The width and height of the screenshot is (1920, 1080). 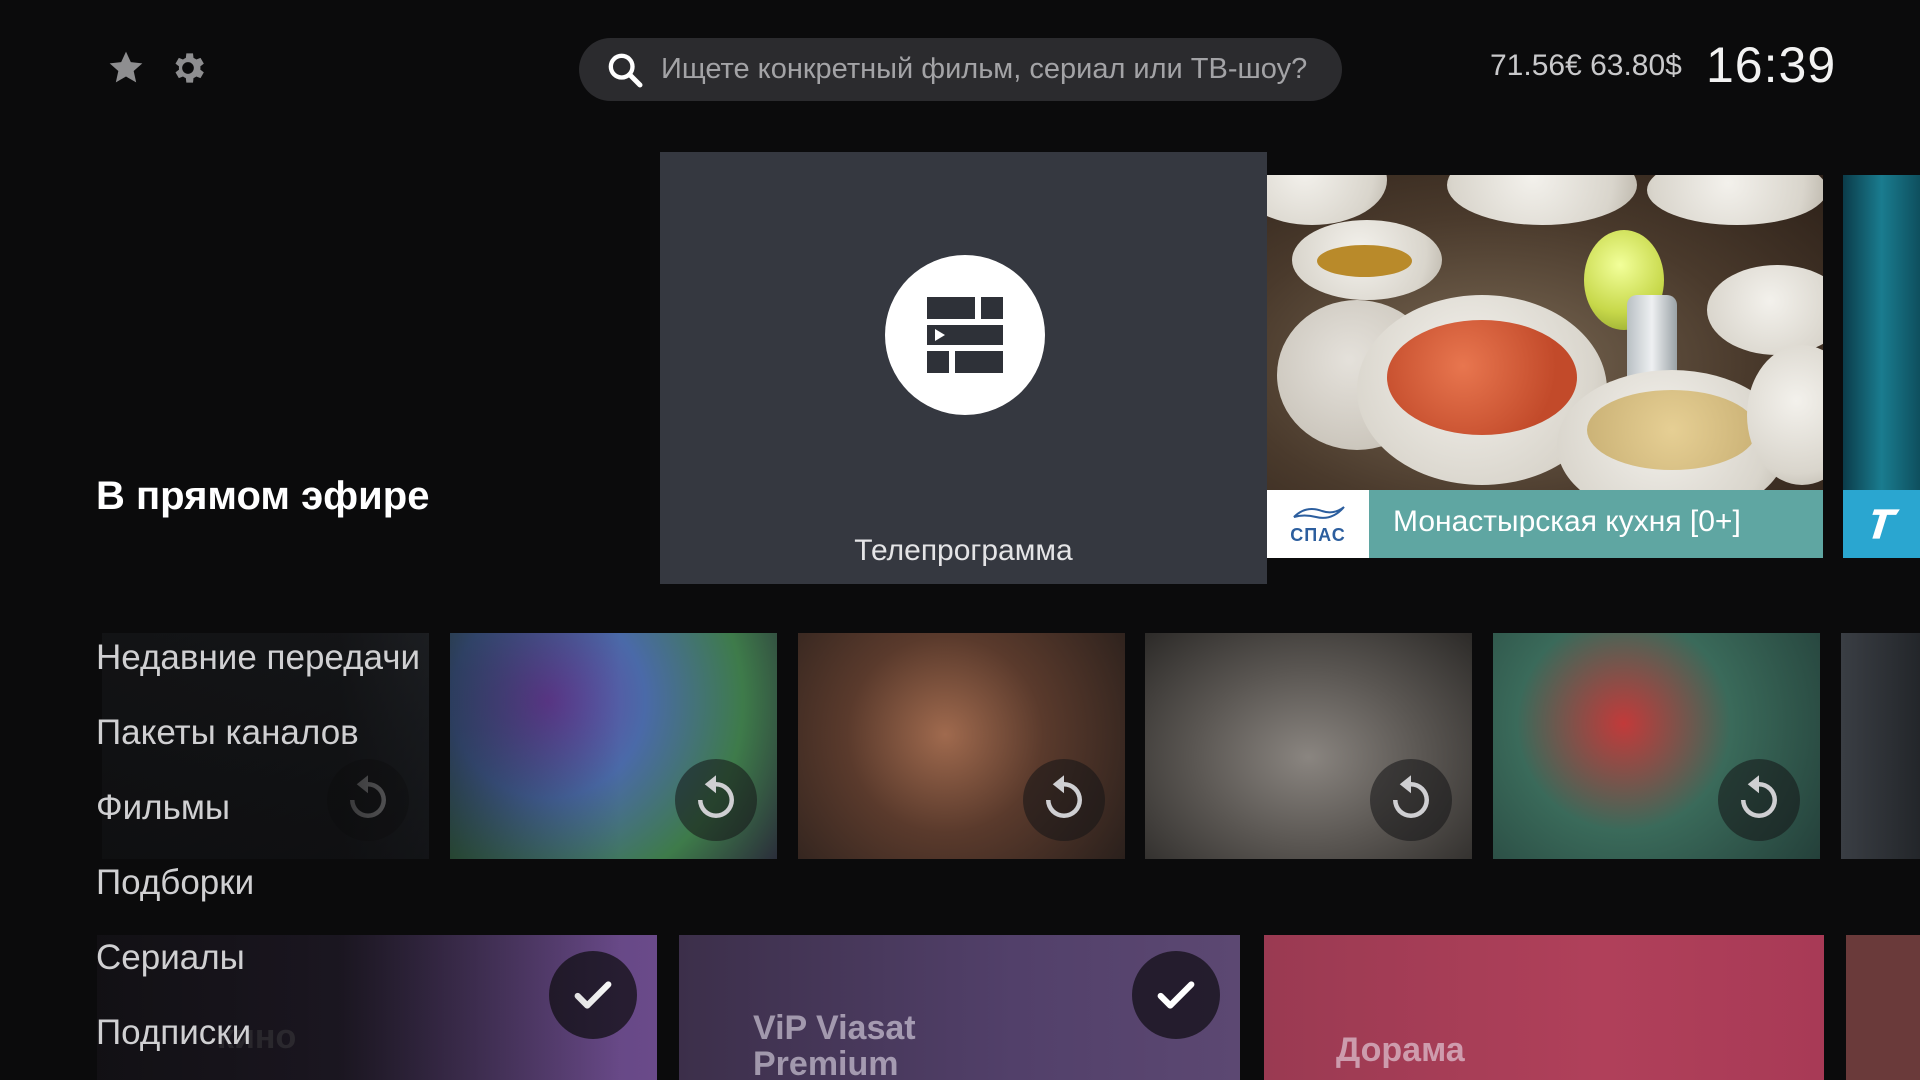 What do you see at coordinates (258, 819) in the screenshot?
I see `menu-item-movies: Фильмы` at bounding box center [258, 819].